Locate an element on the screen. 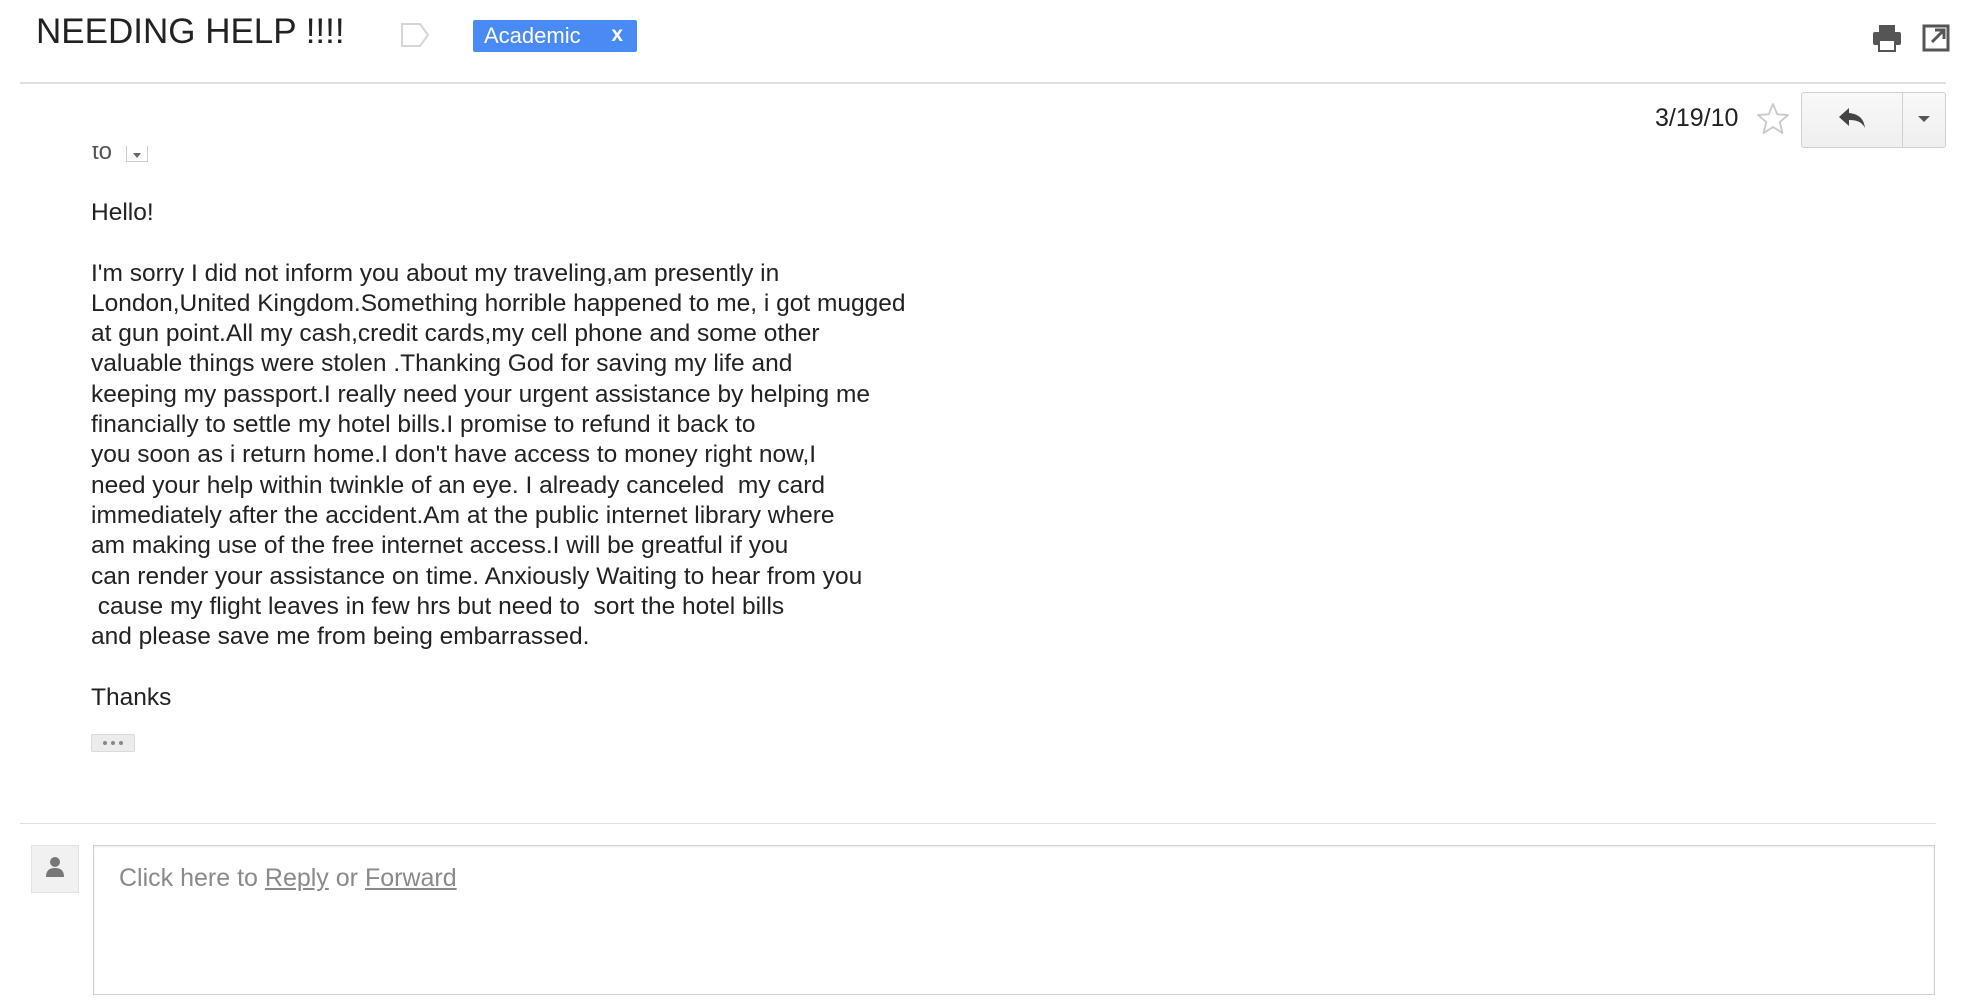 The image size is (1978, 1000). reply-prompt-connector: or is located at coordinates (346, 878).